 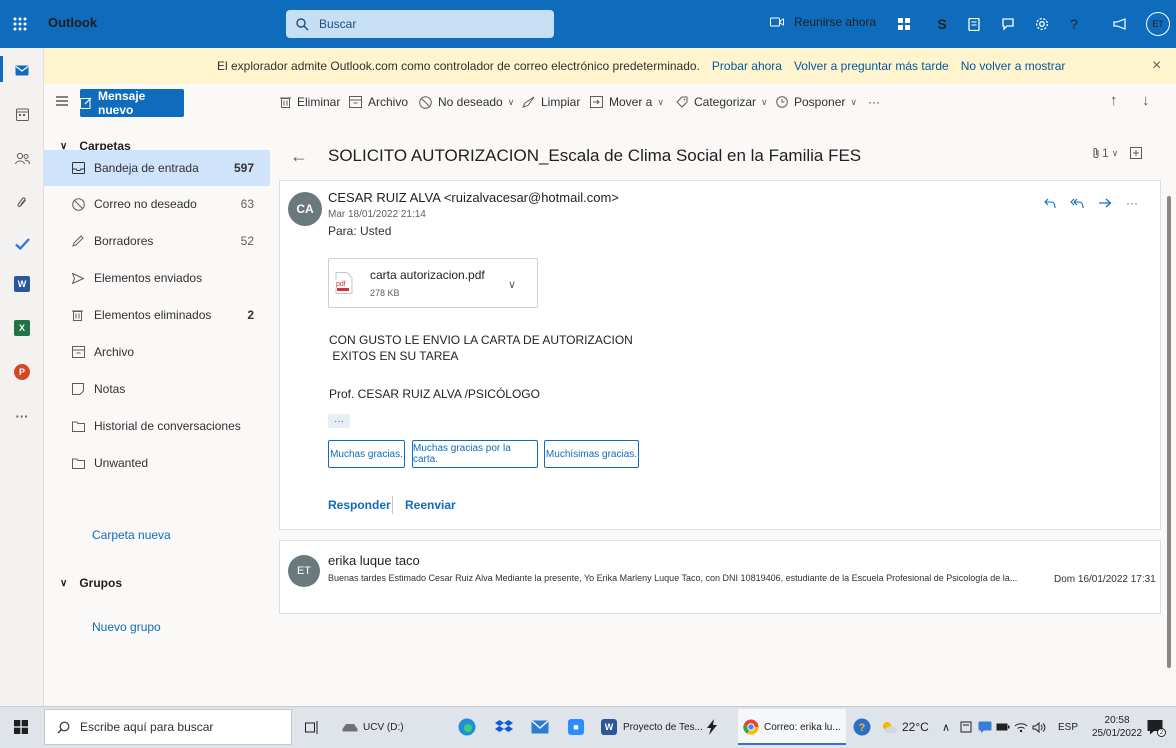 What do you see at coordinates (304, 571) in the screenshot?
I see `sender-avatar: ET` at bounding box center [304, 571].